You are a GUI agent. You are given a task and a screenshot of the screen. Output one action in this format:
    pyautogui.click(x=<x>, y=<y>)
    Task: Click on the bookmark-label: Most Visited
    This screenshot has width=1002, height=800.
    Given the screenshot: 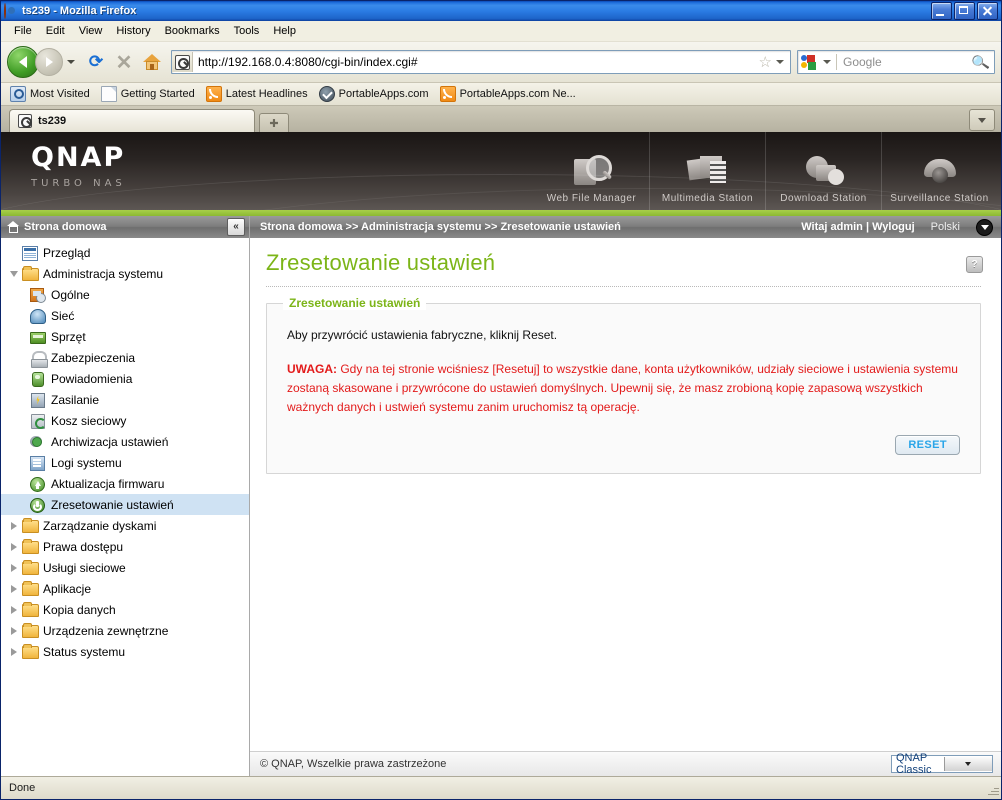 What is the action you would take?
    pyautogui.click(x=60, y=94)
    